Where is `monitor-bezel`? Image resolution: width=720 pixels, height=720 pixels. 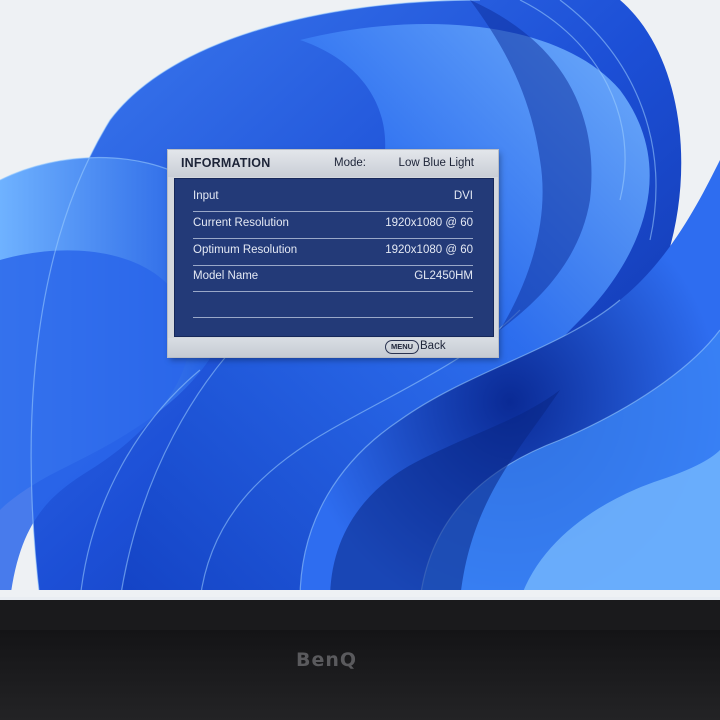 monitor-bezel is located at coordinates (360, 675).